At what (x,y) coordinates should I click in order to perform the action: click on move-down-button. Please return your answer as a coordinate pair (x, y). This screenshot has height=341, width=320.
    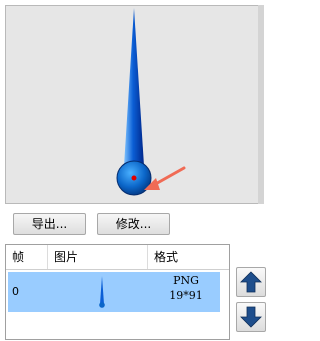
    Looking at the image, I should click on (251, 317).